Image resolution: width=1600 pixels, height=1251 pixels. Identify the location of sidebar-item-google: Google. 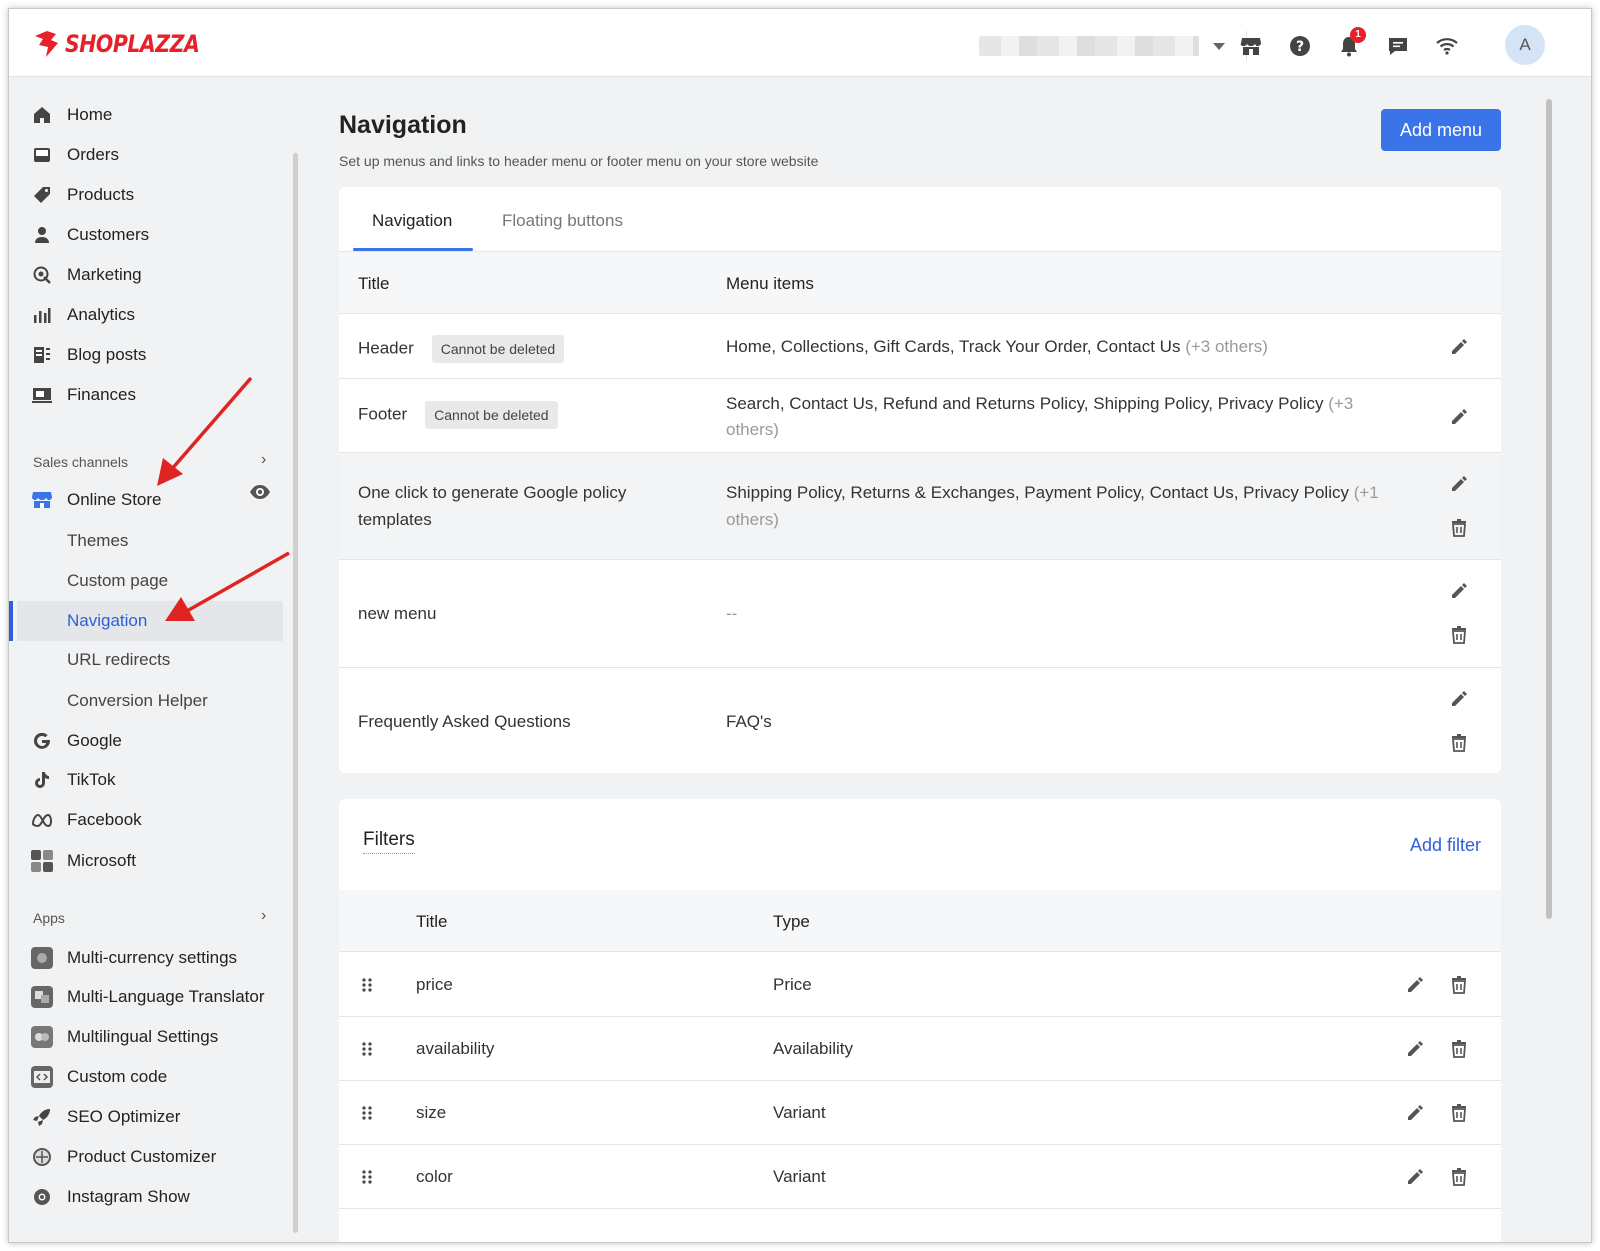
(149, 741).